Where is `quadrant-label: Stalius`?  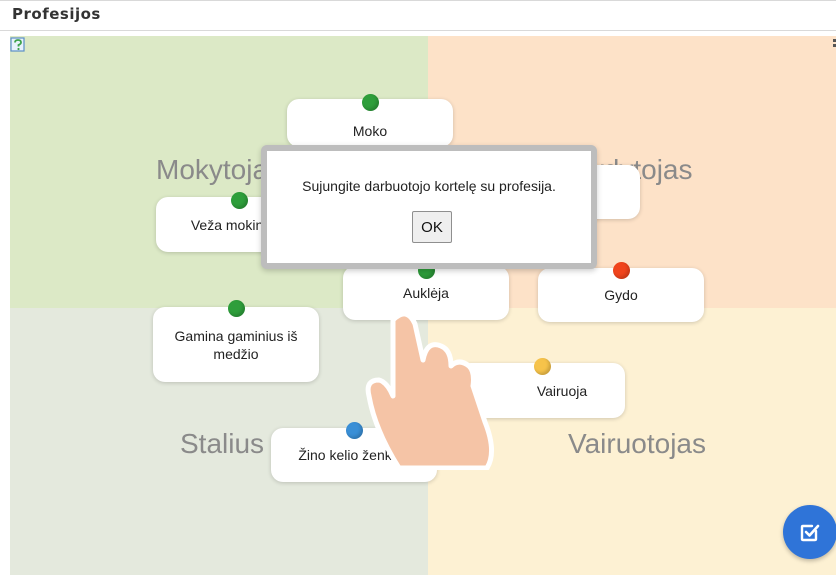 quadrant-label: Stalius is located at coordinates (222, 443).